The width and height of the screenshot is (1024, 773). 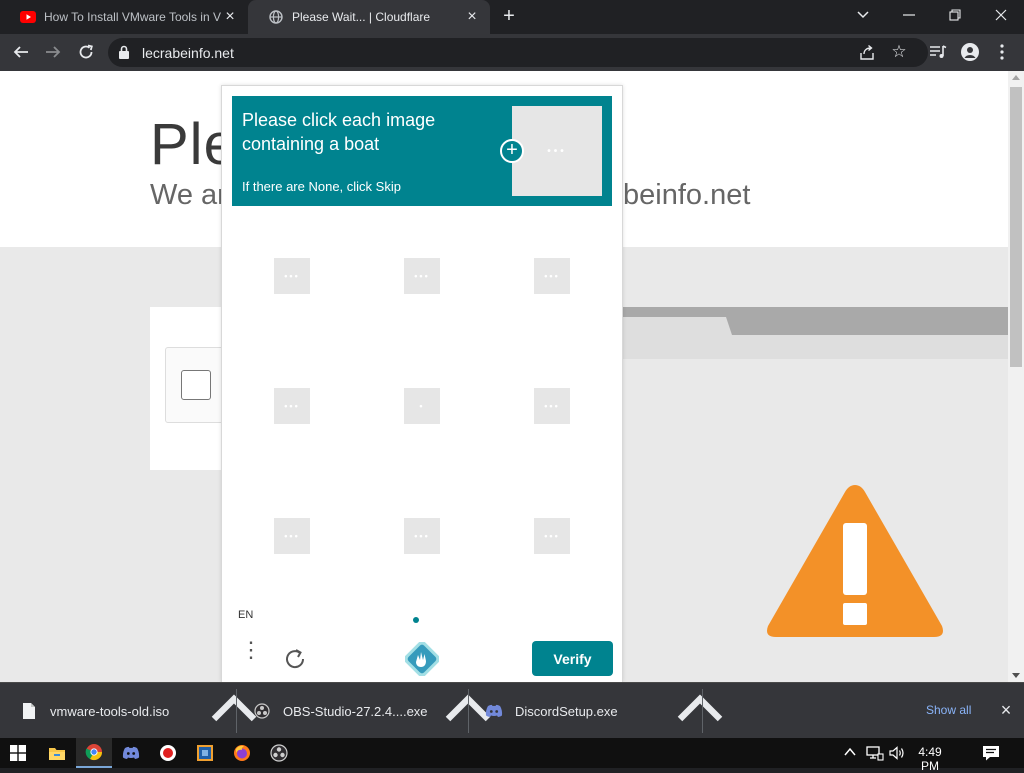 I want to click on profile-icon, so click(x=970, y=52).